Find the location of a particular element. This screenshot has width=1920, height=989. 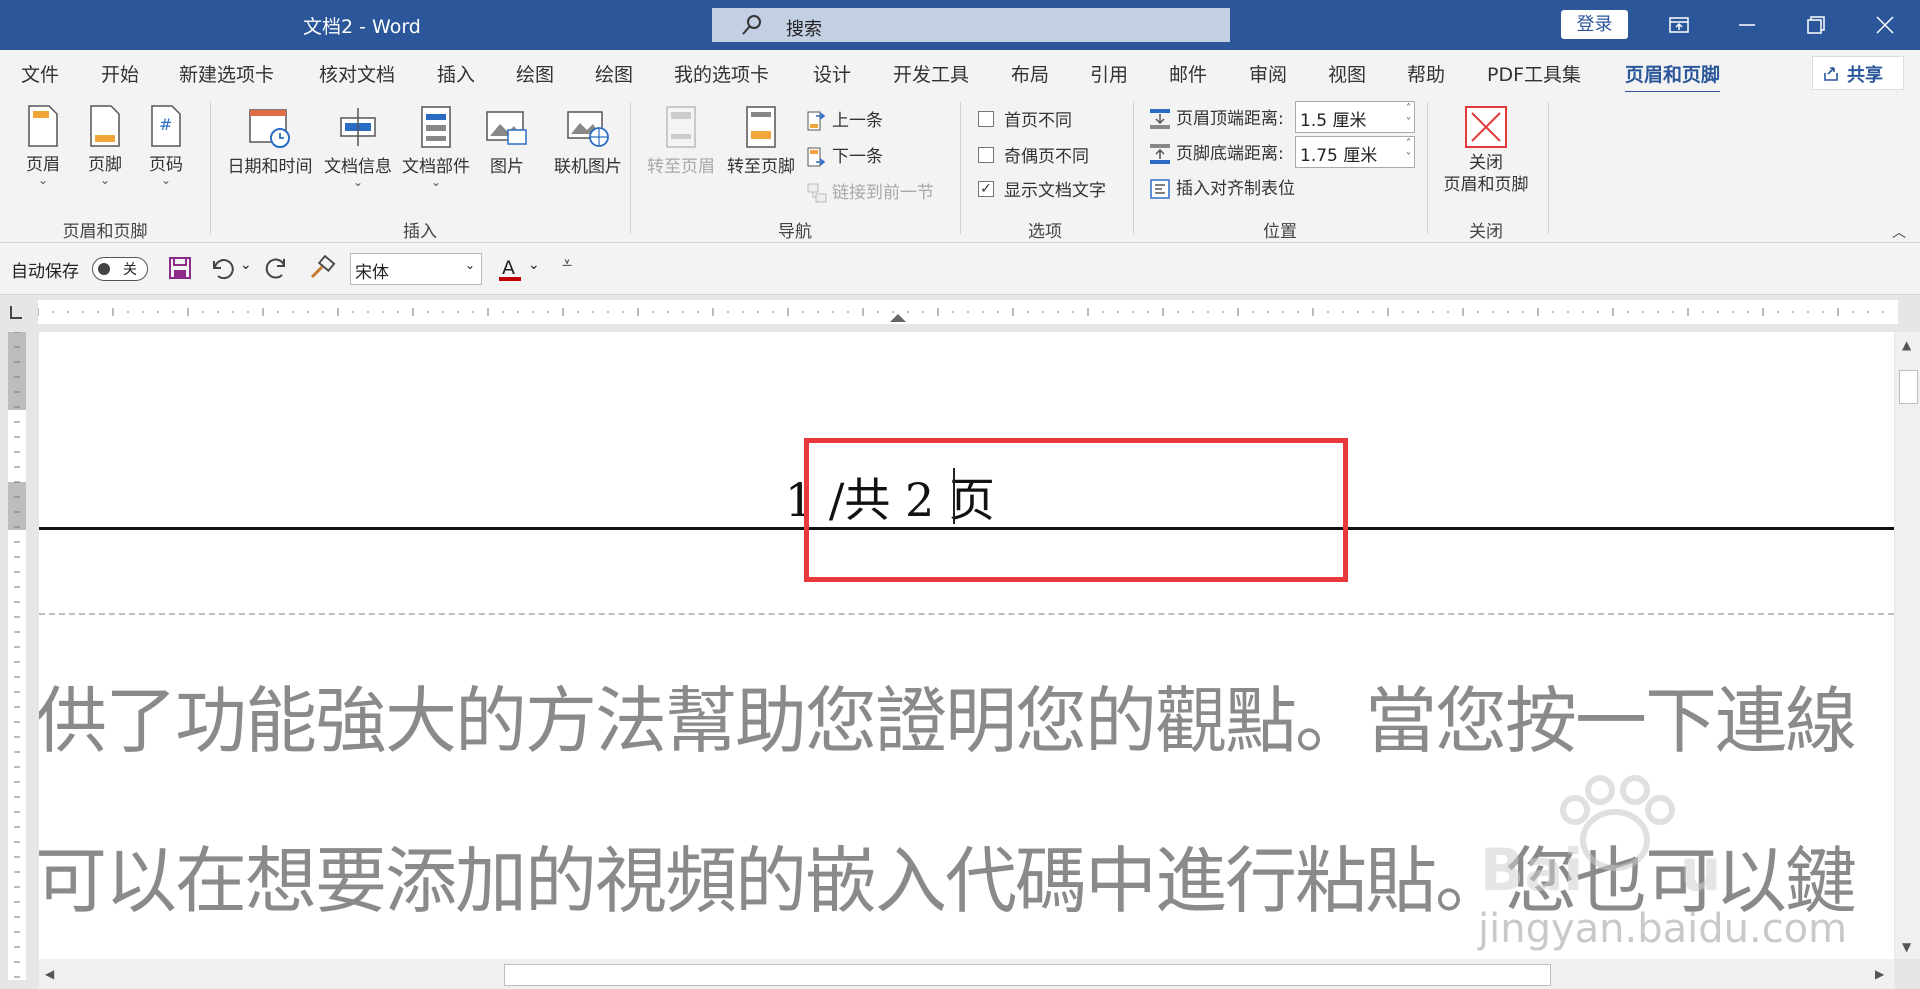

login-button: 登录 is located at coordinates (1594, 24).